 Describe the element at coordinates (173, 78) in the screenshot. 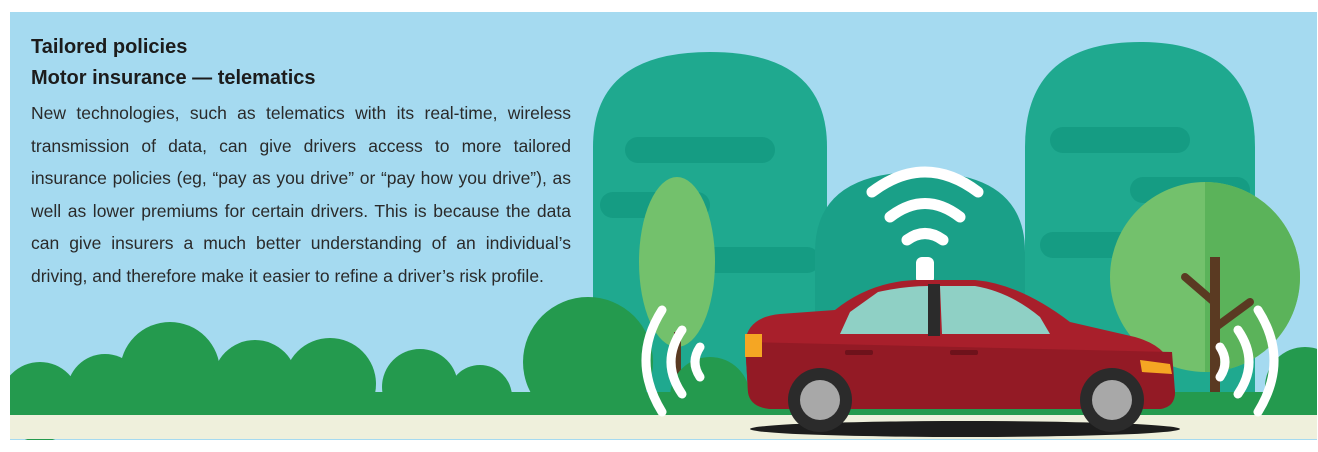

I see `subheading: Motor insurance — telematics` at that location.